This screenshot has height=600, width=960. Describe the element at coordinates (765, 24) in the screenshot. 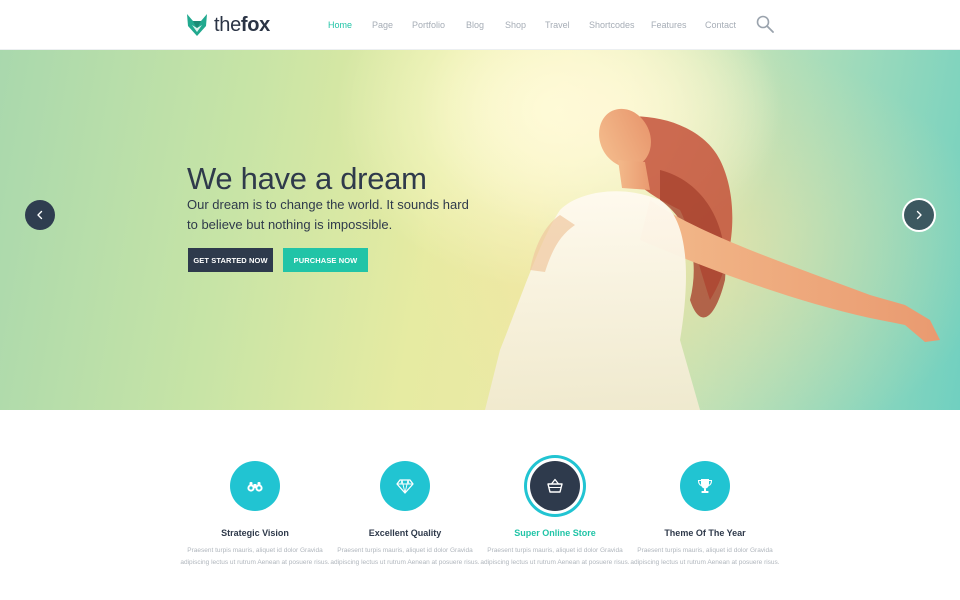

I see `search-icon` at that location.